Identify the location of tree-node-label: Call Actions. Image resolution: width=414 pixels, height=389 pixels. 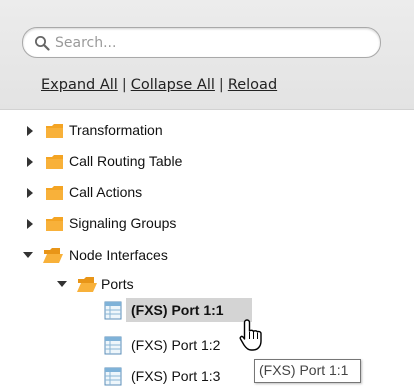
(106, 192).